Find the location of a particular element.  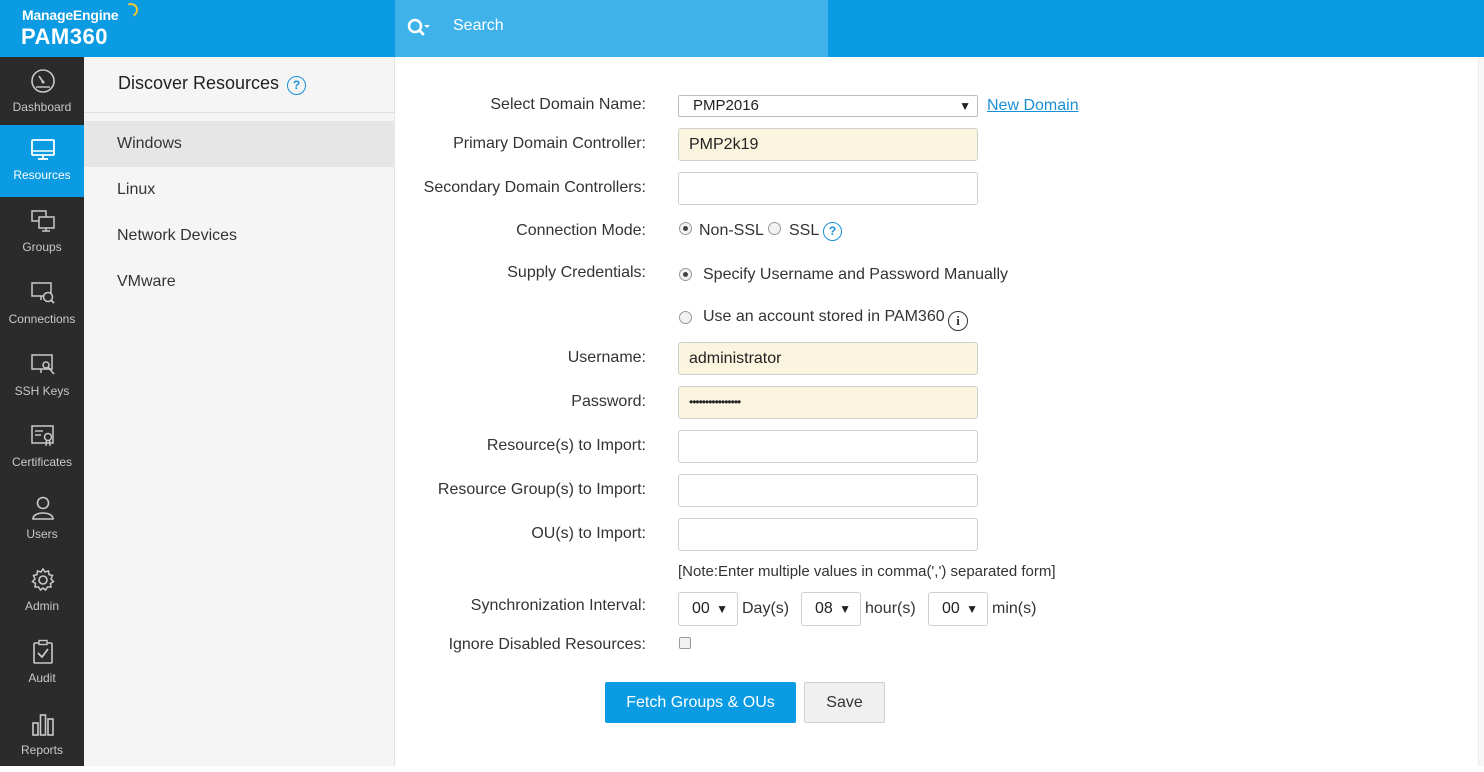

subnav-item-windows: Windows is located at coordinates (239, 144).